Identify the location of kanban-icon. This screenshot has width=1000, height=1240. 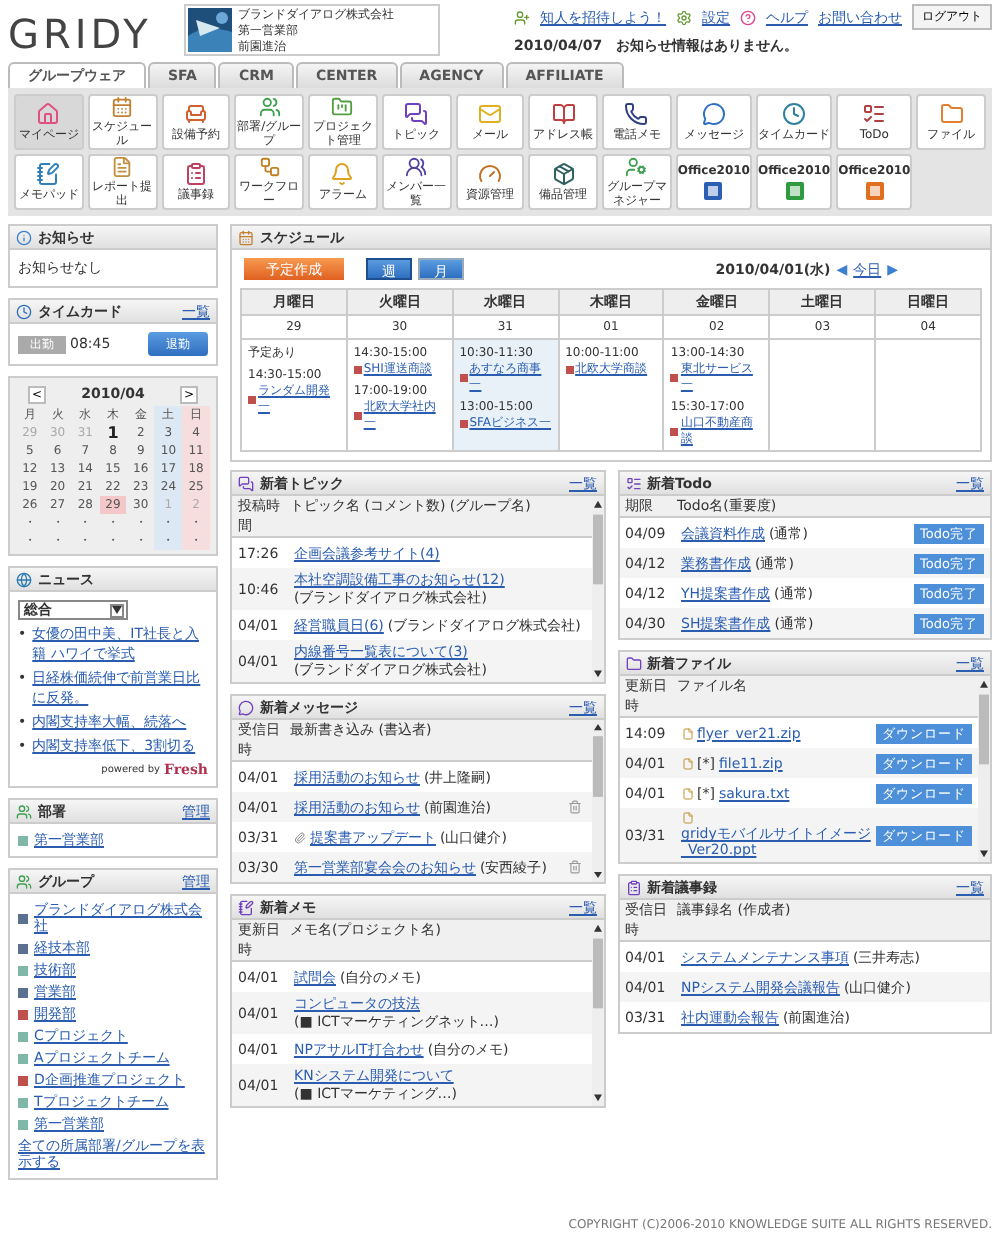
(342, 107).